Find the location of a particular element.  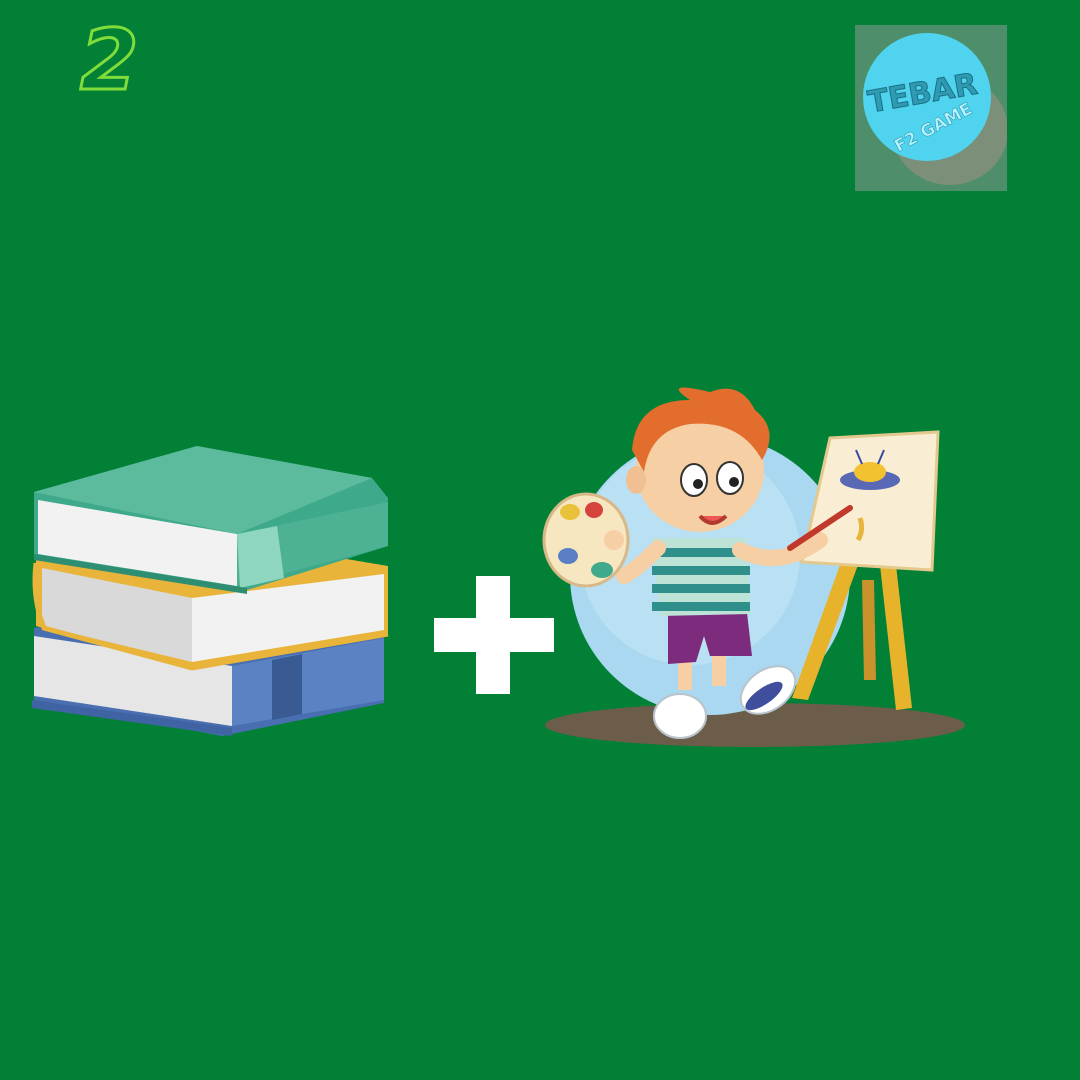

boy-painting-image is located at coordinates (755, 572).